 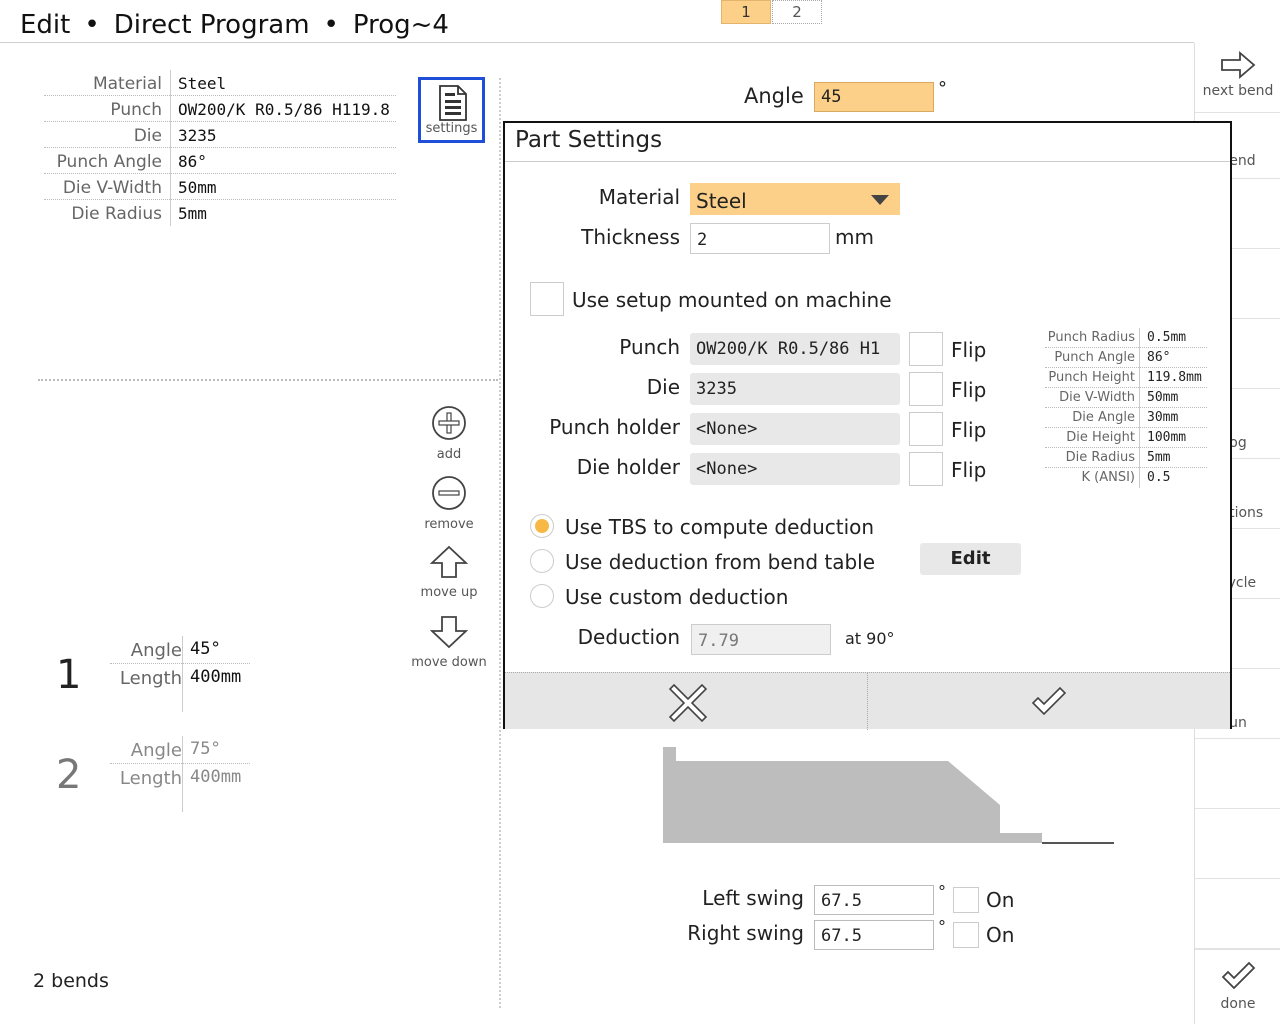 I want to click on settings-label: settings, so click(x=451, y=128).